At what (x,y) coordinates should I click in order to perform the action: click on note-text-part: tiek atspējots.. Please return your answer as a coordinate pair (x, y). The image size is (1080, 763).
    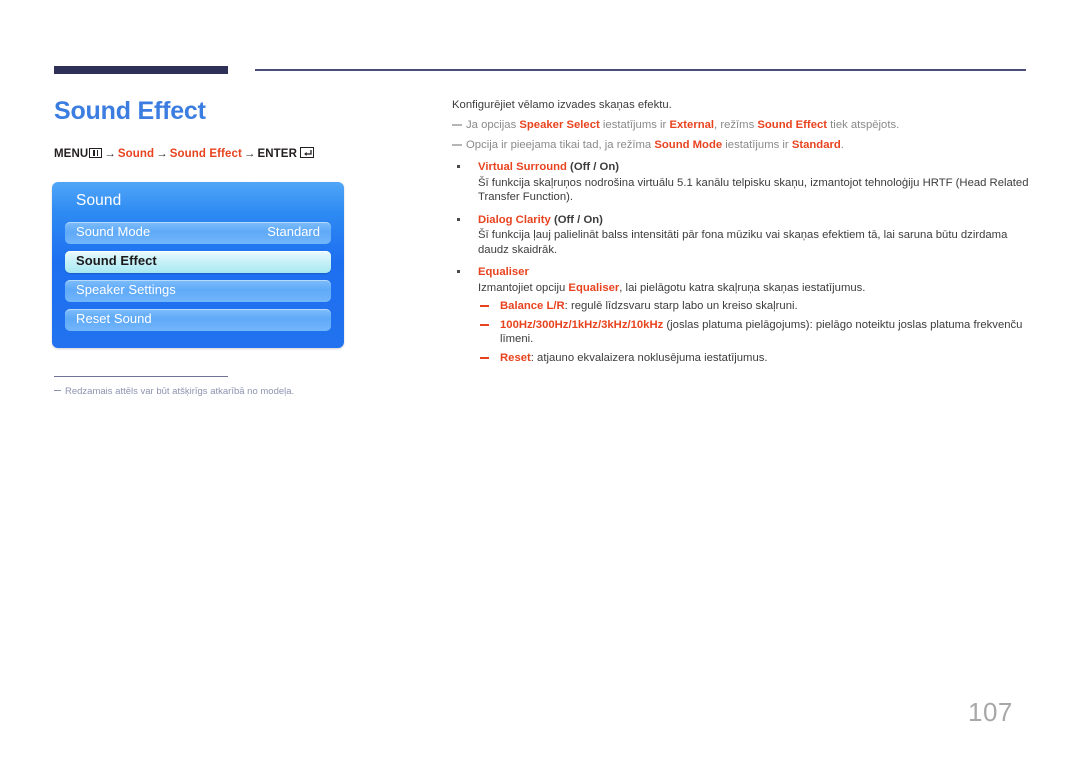
    Looking at the image, I should click on (863, 125).